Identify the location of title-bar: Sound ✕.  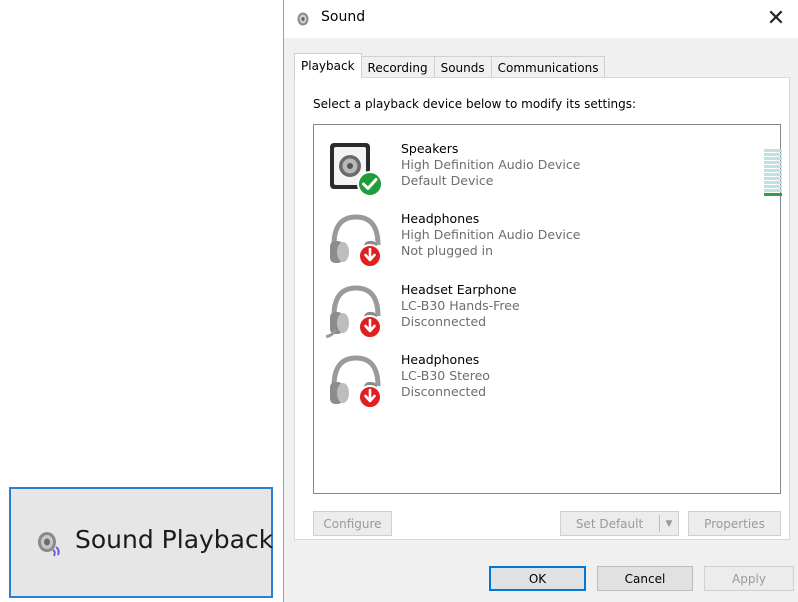
(541, 19).